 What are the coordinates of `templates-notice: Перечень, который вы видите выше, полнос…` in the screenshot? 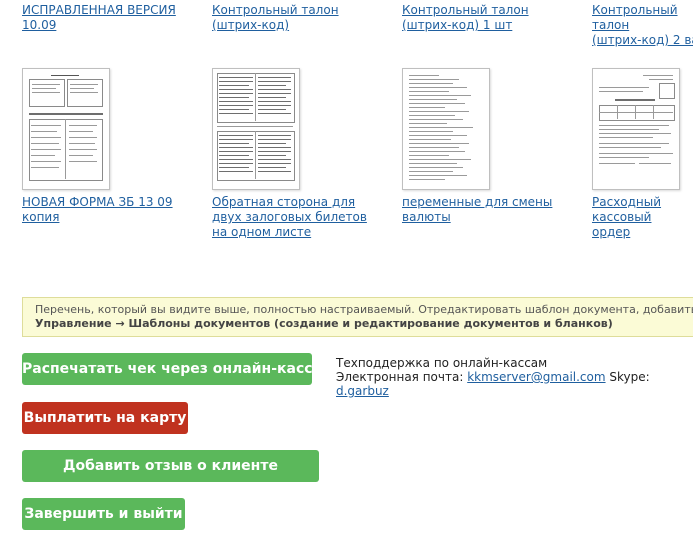 It's located at (357, 317).